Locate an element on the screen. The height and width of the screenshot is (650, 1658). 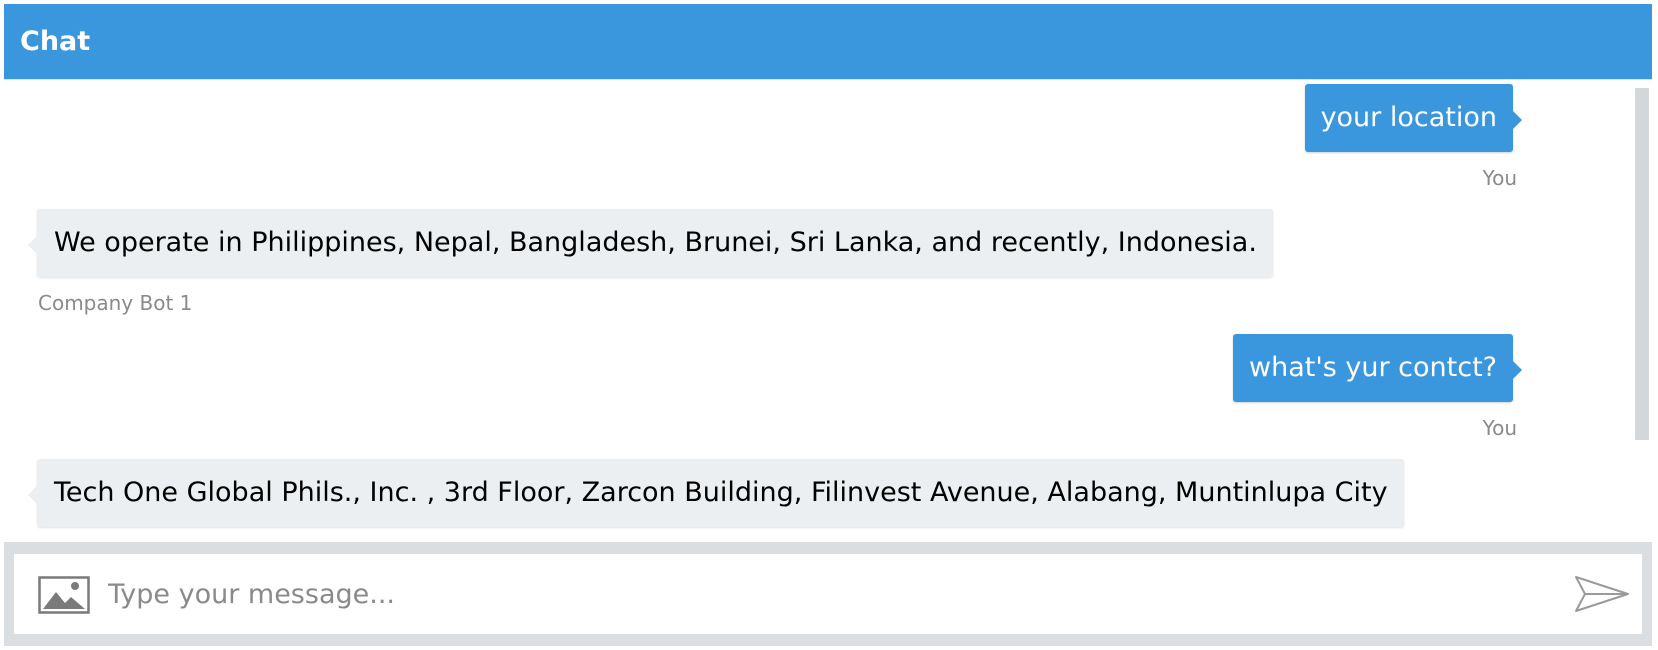
message-text: what's yur contct? is located at coordinates (1373, 367).